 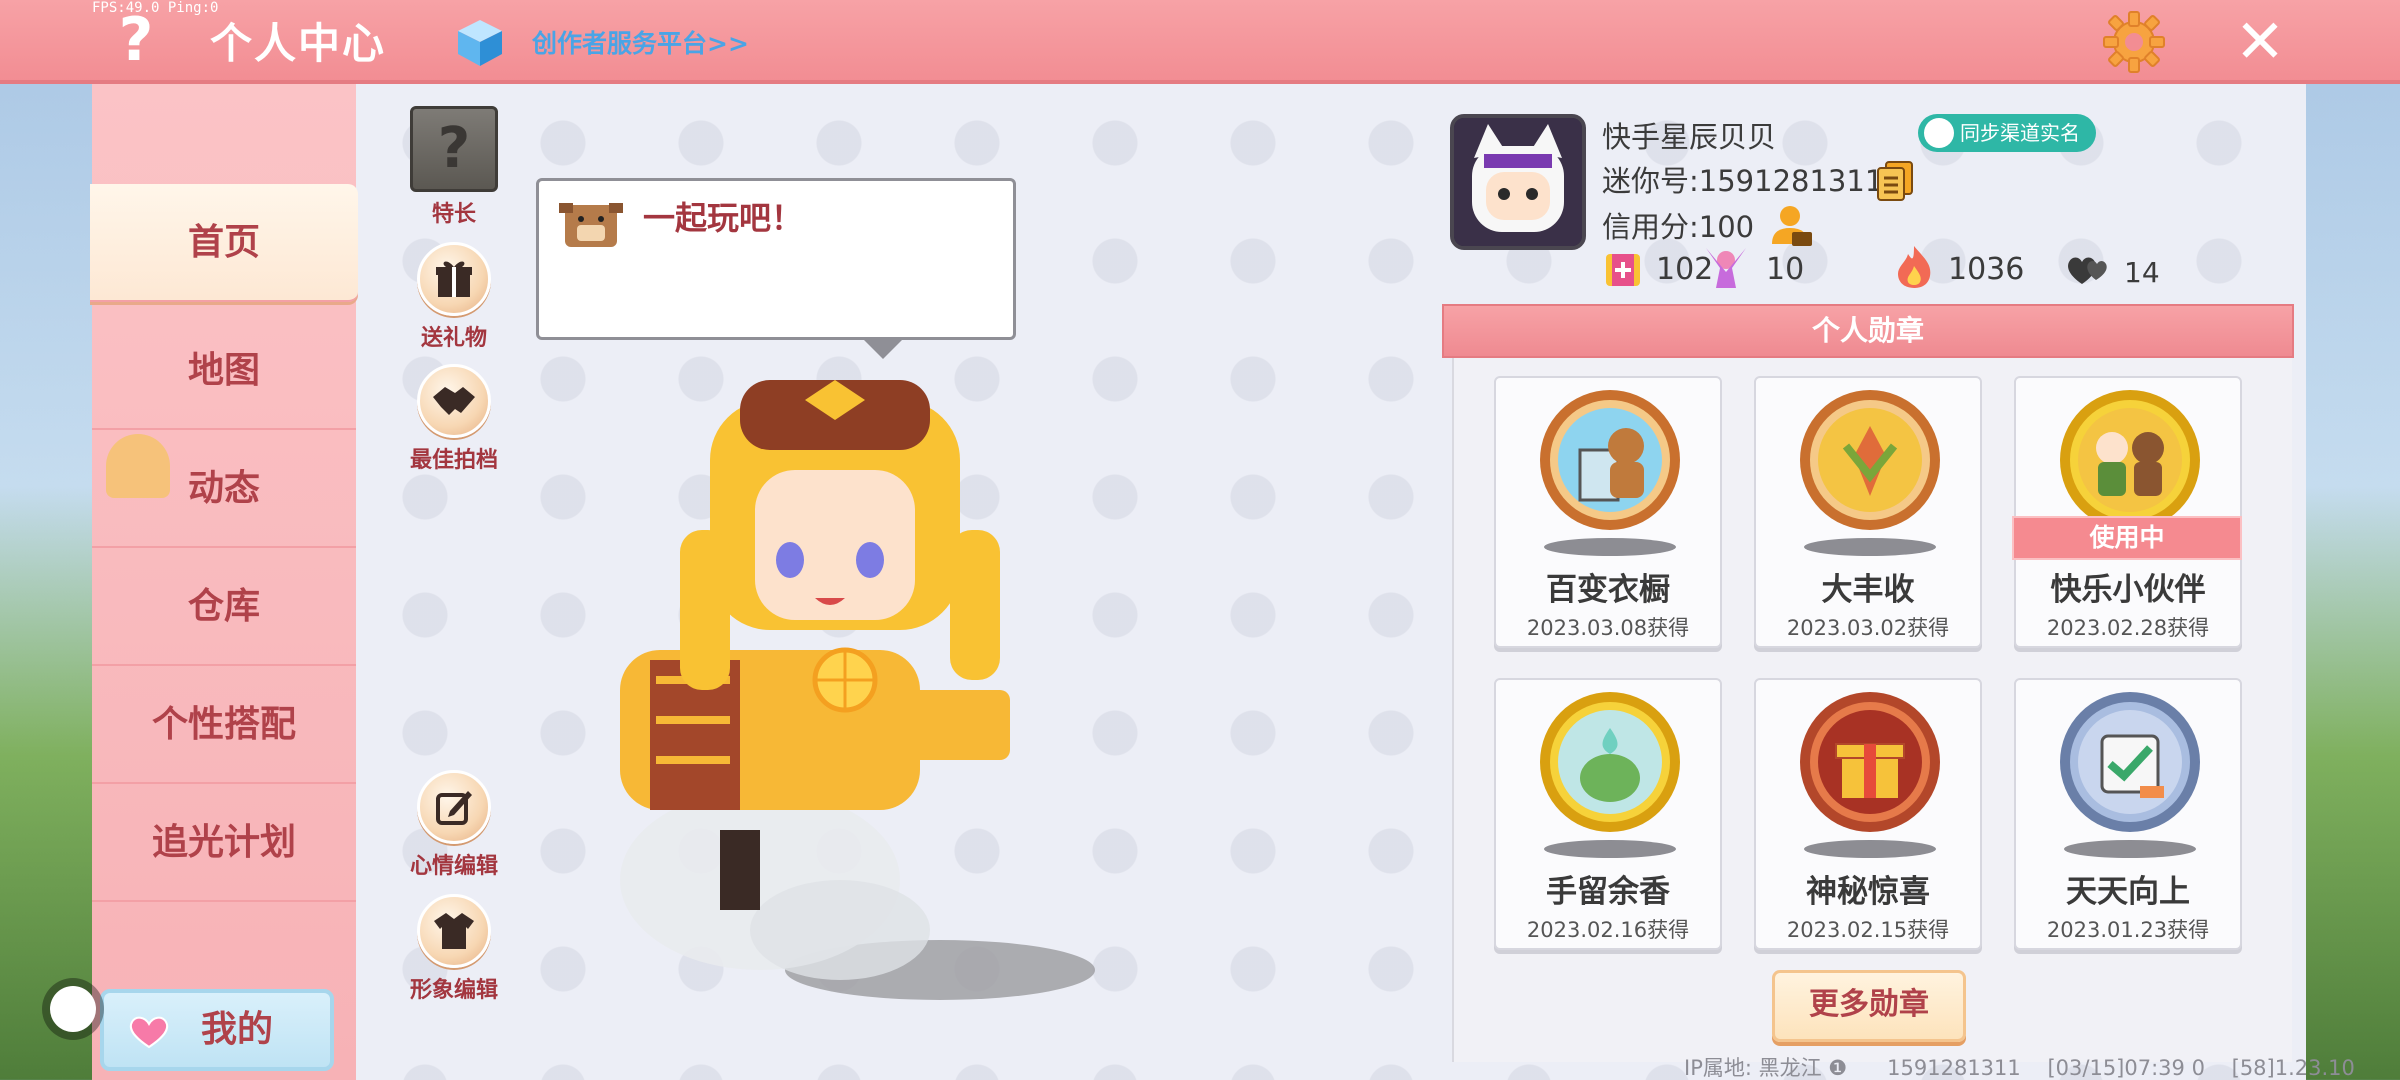 I want to click on gift-button: 送礼物, so click(x=454, y=297).